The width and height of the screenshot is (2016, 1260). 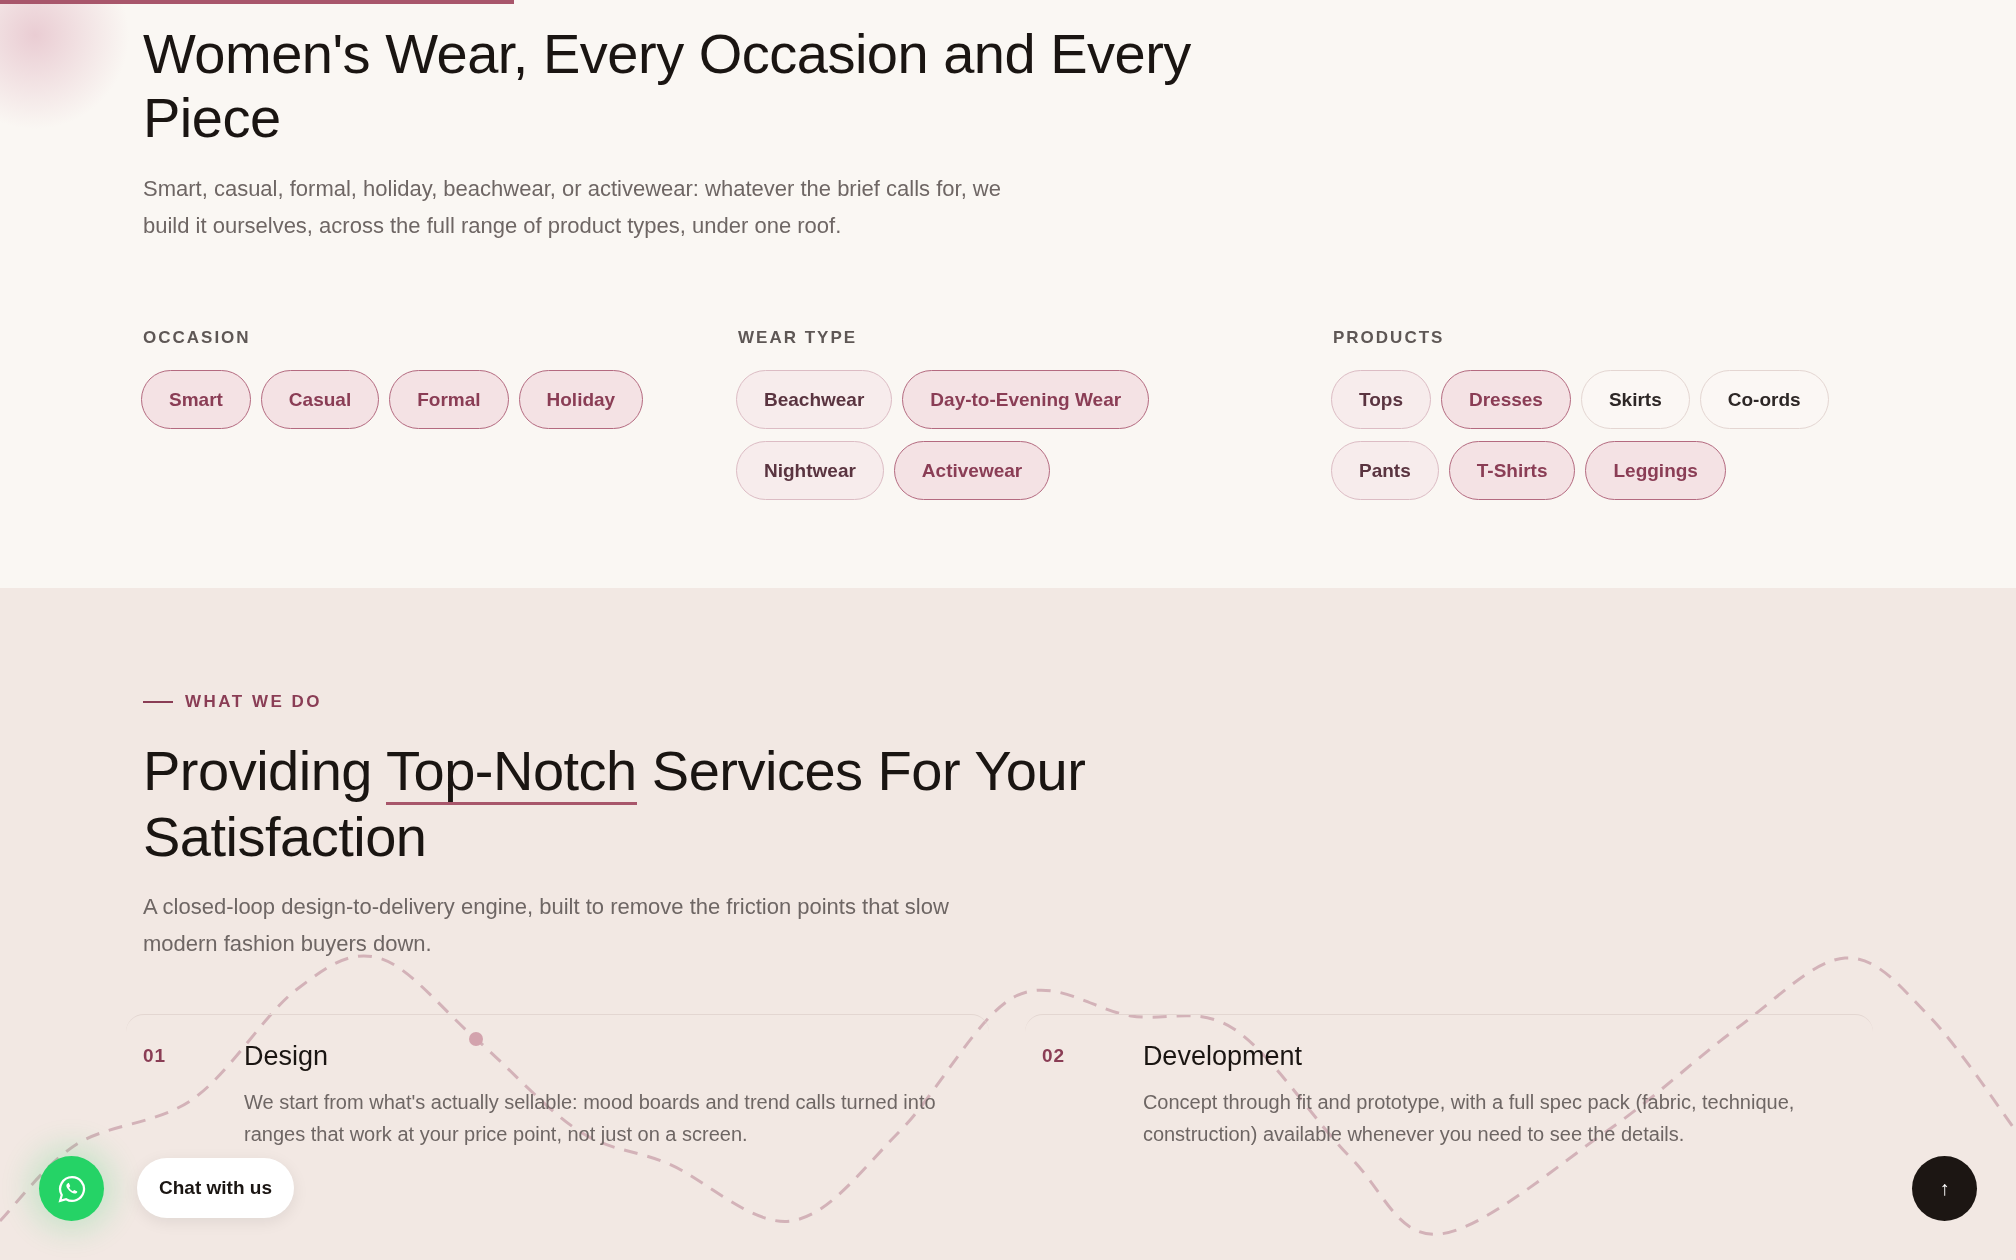 What do you see at coordinates (215, 1188) in the screenshot?
I see `chat-button: Chat with us` at bounding box center [215, 1188].